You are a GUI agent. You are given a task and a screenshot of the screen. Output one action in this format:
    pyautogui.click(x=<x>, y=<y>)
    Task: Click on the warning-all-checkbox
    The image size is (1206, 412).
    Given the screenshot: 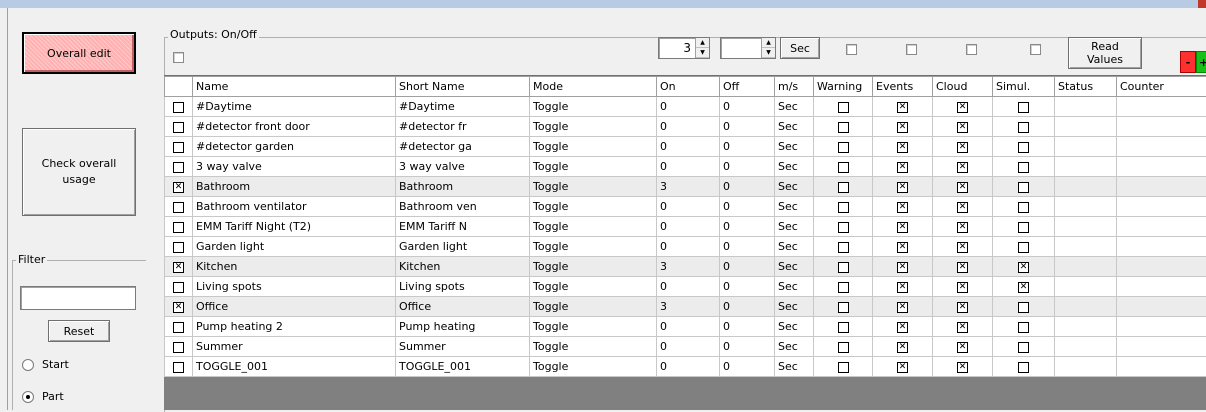 What is the action you would take?
    pyautogui.click(x=851, y=49)
    